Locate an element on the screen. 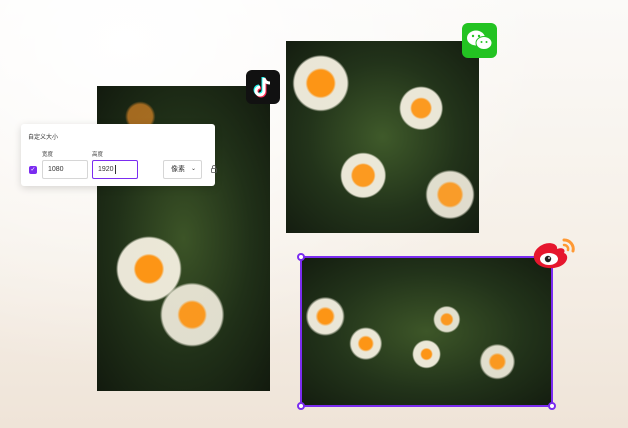 This screenshot has width=628, height=428. wechat-logo-icon is located at coordinates (479, 40).